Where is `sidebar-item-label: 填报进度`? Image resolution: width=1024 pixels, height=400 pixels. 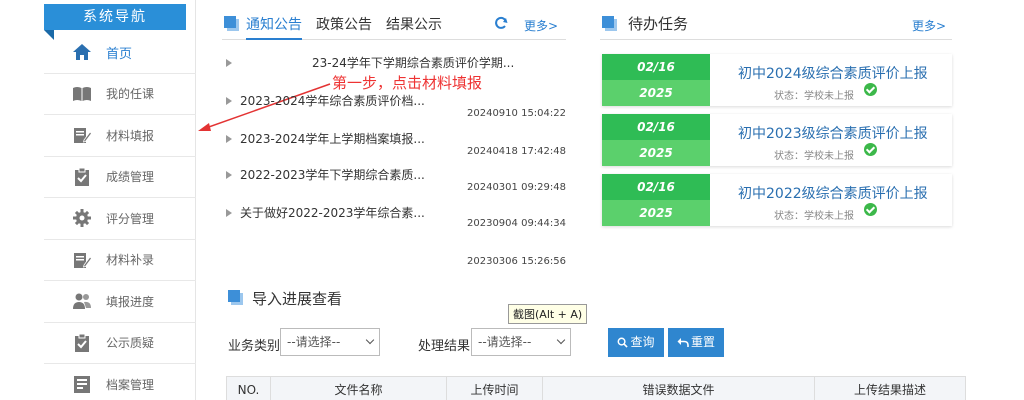 sidebar-item-label: 填报进度 is located at coordinates (130, 301).